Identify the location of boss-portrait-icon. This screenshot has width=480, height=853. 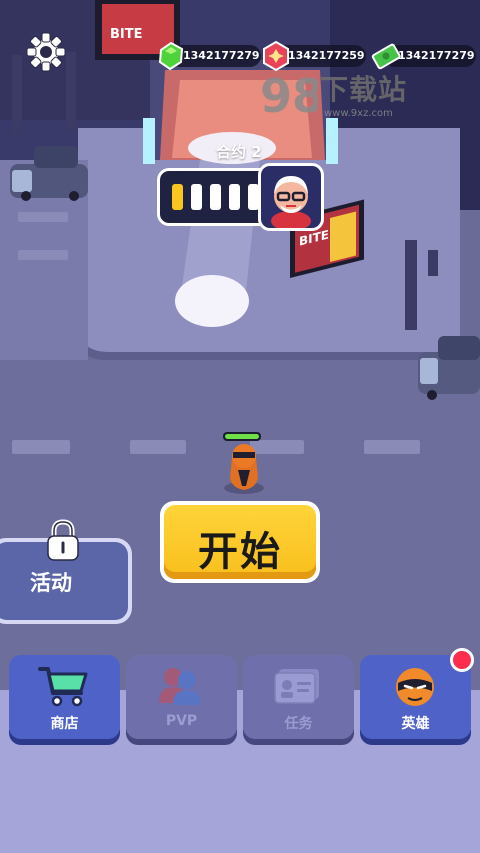
(291, 203).